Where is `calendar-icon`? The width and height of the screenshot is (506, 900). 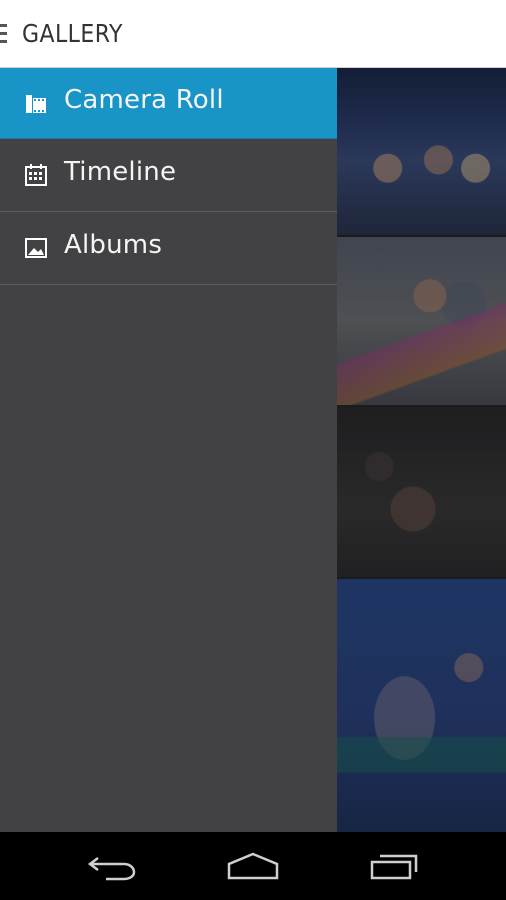 calendar-icon is located at coordinates (36, 175).